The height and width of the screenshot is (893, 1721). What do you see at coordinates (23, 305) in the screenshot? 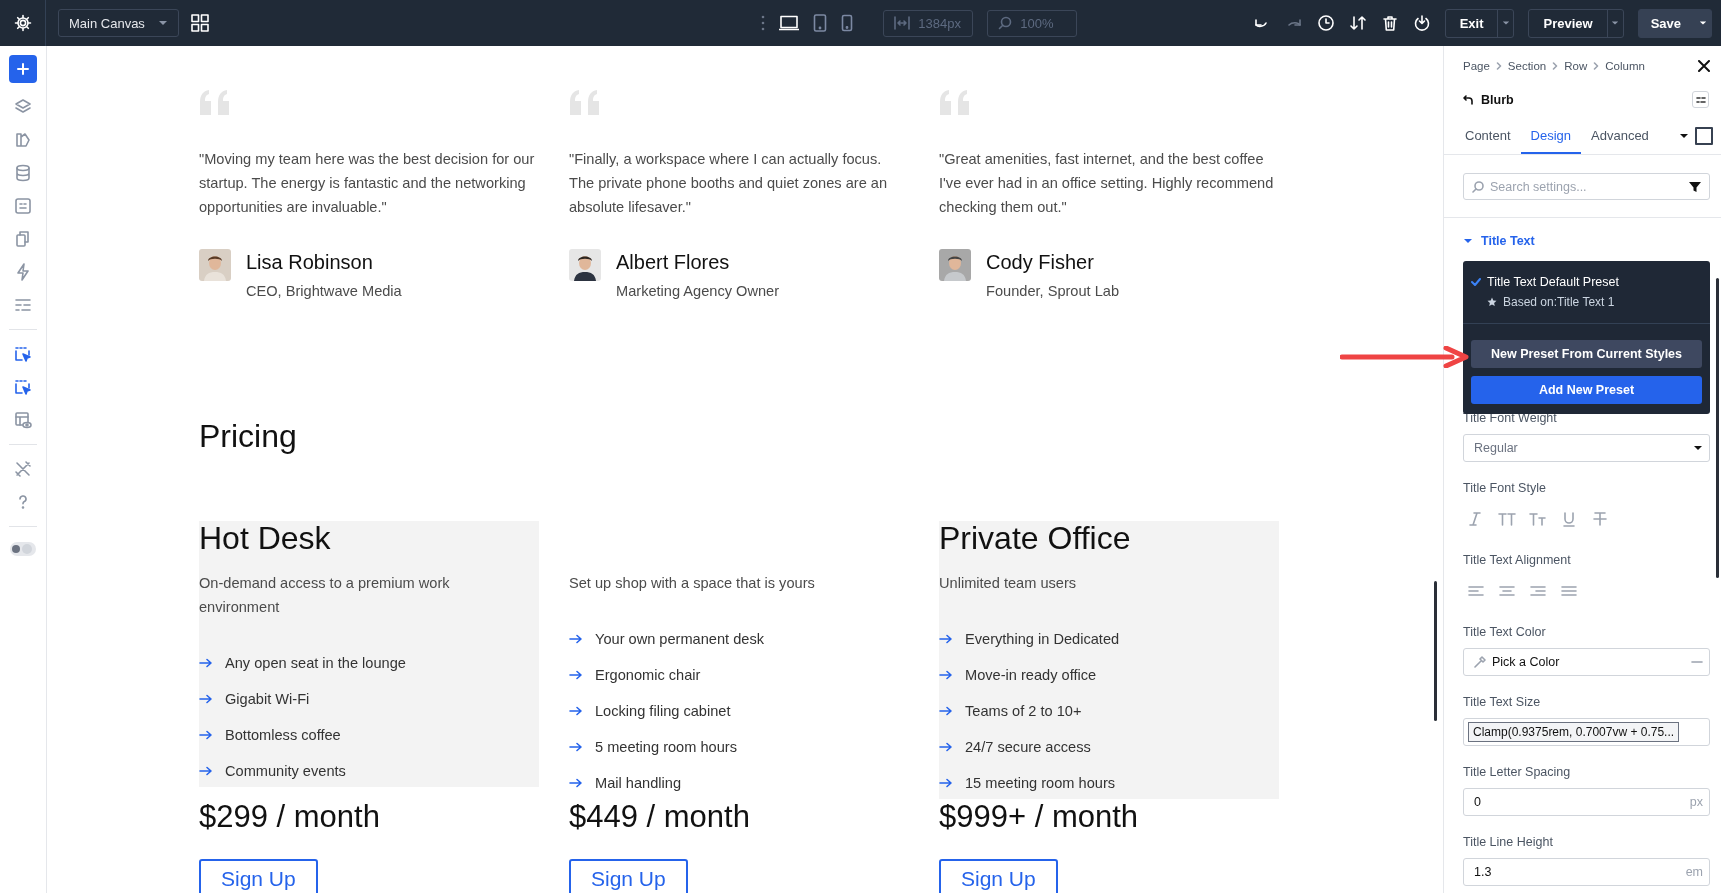
I see `list-icon` at bounding box center [23, 305].